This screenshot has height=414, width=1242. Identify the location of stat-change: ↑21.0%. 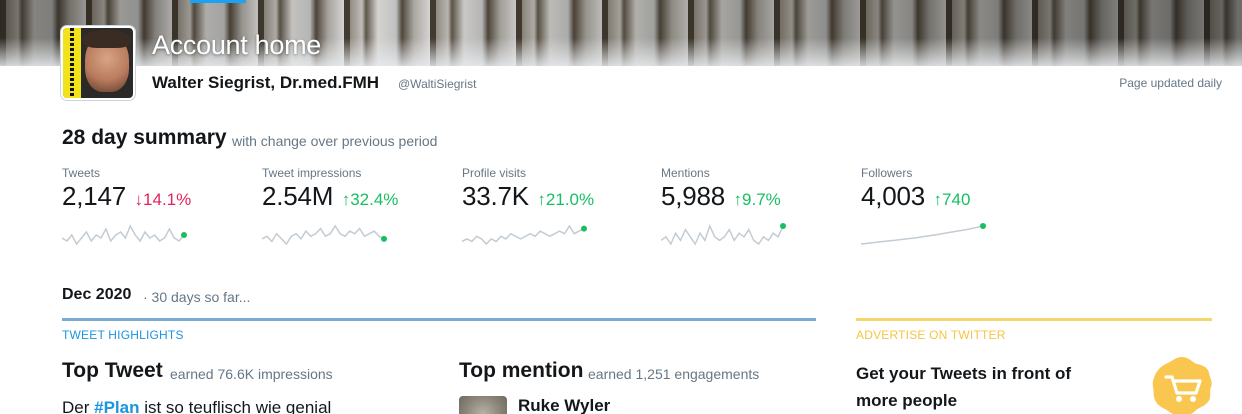
(566, 199).